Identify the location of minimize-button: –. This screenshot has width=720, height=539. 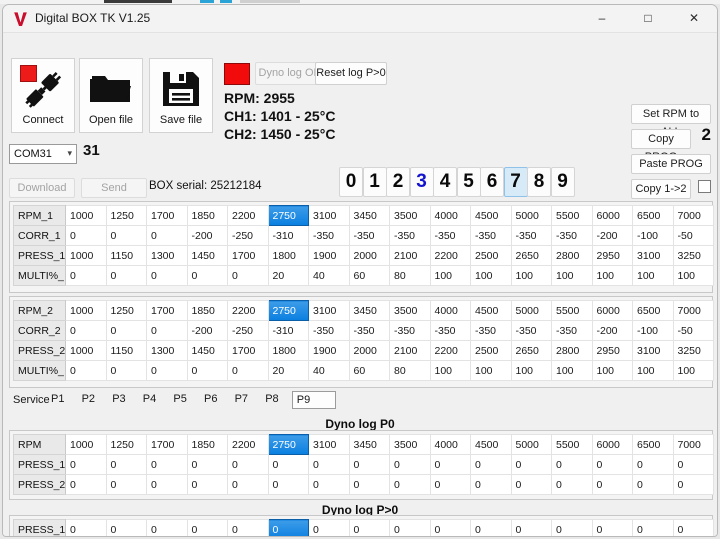
(602, 18).